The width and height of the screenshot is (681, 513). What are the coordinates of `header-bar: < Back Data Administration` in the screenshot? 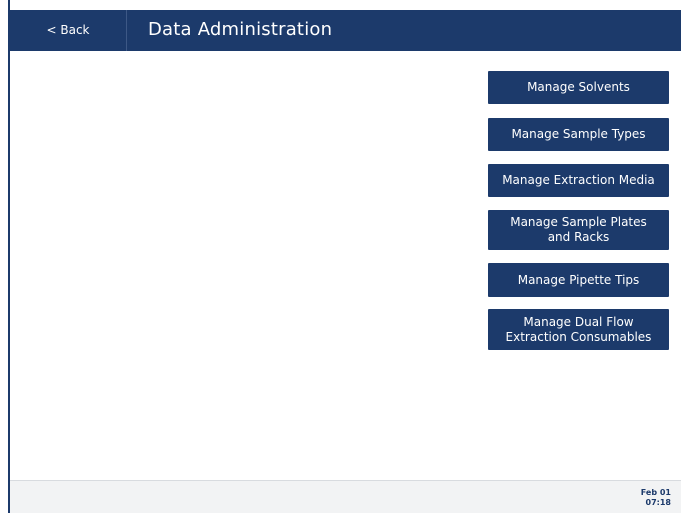 It's located at (345, 30).